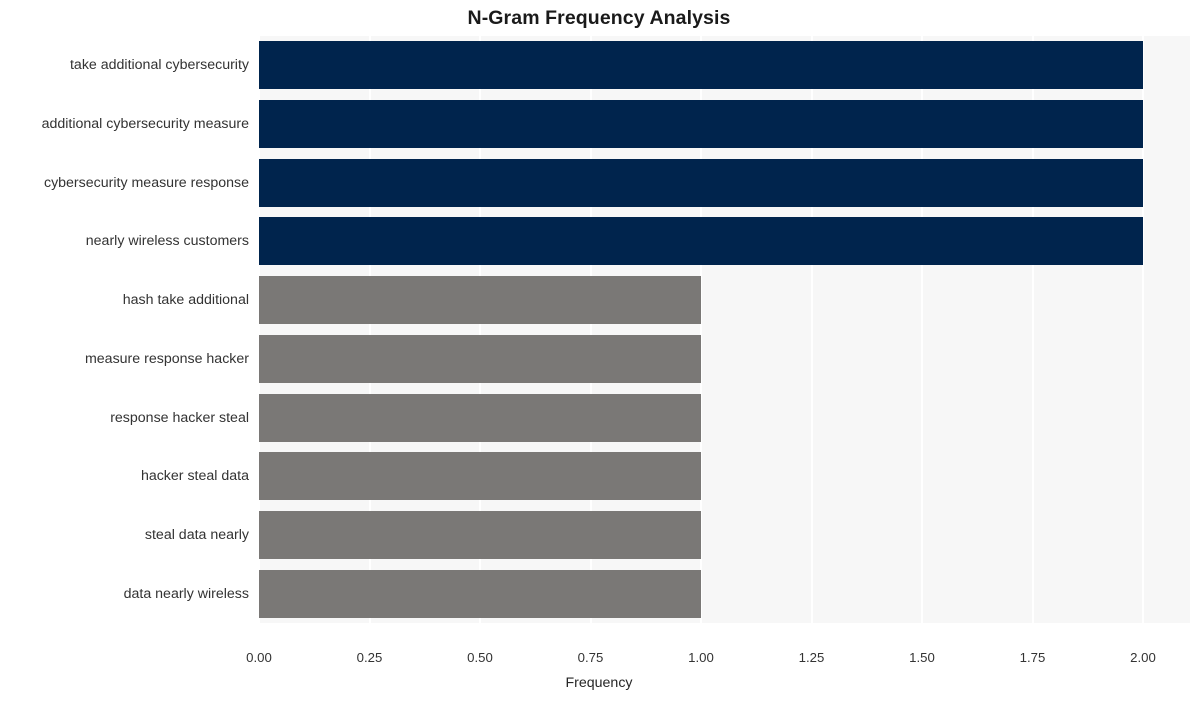  I want to click on y-axis-tick-label: additional cybersecurity measure, so click(145, 124).